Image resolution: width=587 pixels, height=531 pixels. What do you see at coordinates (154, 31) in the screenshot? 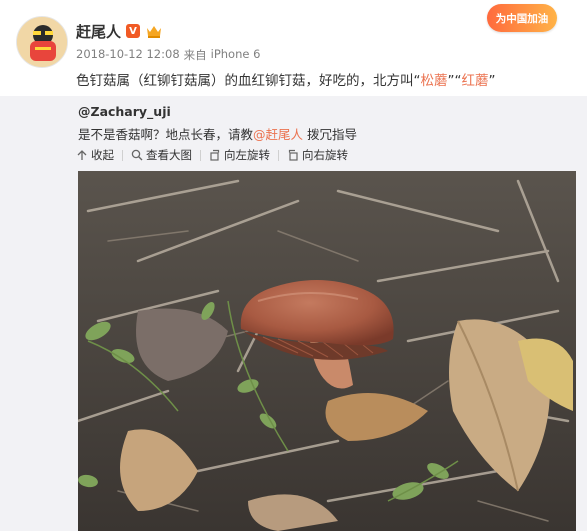
I see `crown-icon` at bounding box center [154, 31].